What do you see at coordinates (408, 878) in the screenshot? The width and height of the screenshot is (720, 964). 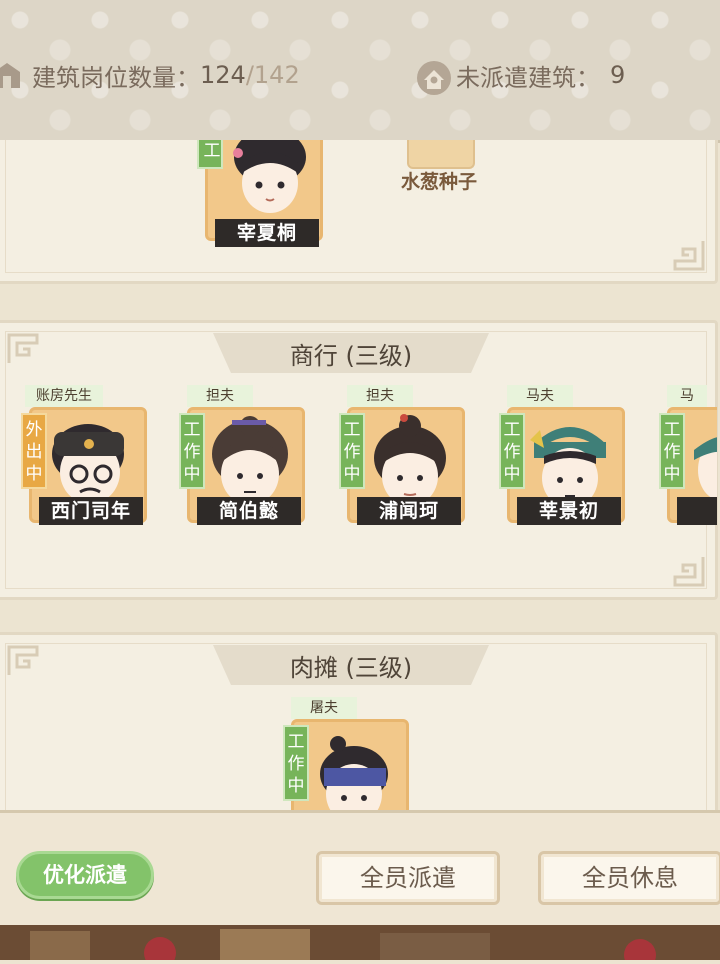 I see `dispatch-all-button: 全员派遣` at bounding box center [408, 878].